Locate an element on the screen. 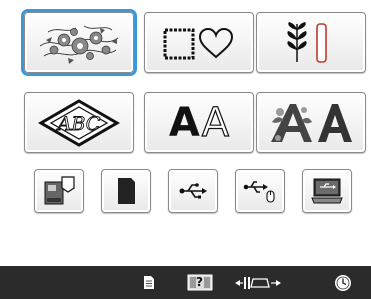 The width and height of the screenshot is (371, 299). letter-outline: A is located at coordinates (215, 122).